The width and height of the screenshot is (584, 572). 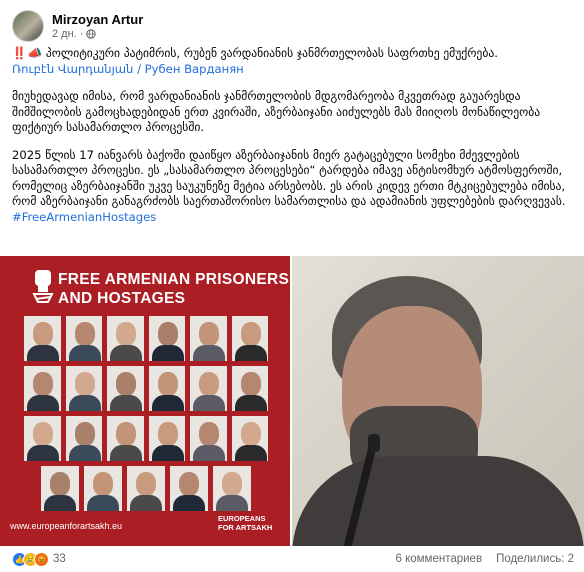 I want to click on header-text: Mirzoyan Artur 2 дн. ·, so click(x=97, y=26).